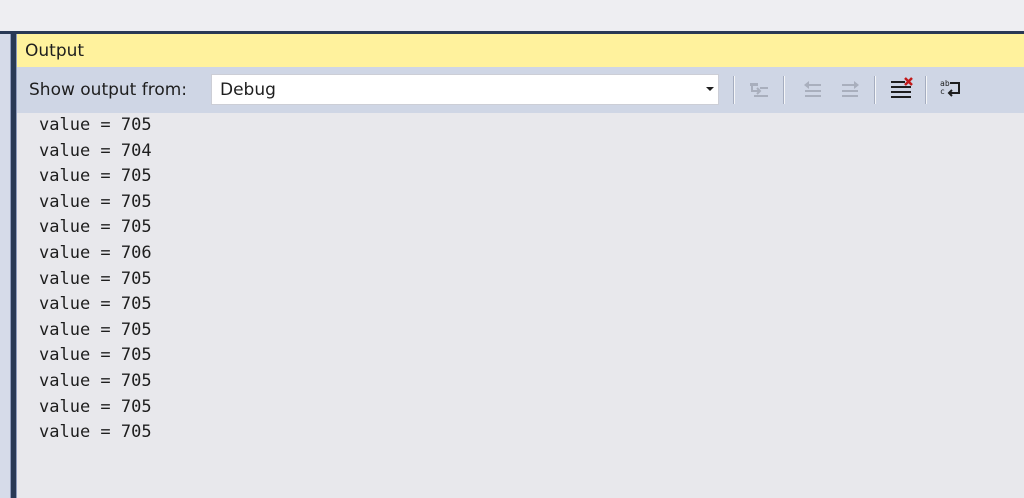 The width and height of the screenshot is (1024, 498). I want to click on chevron-down-icon, so click(710, 89).